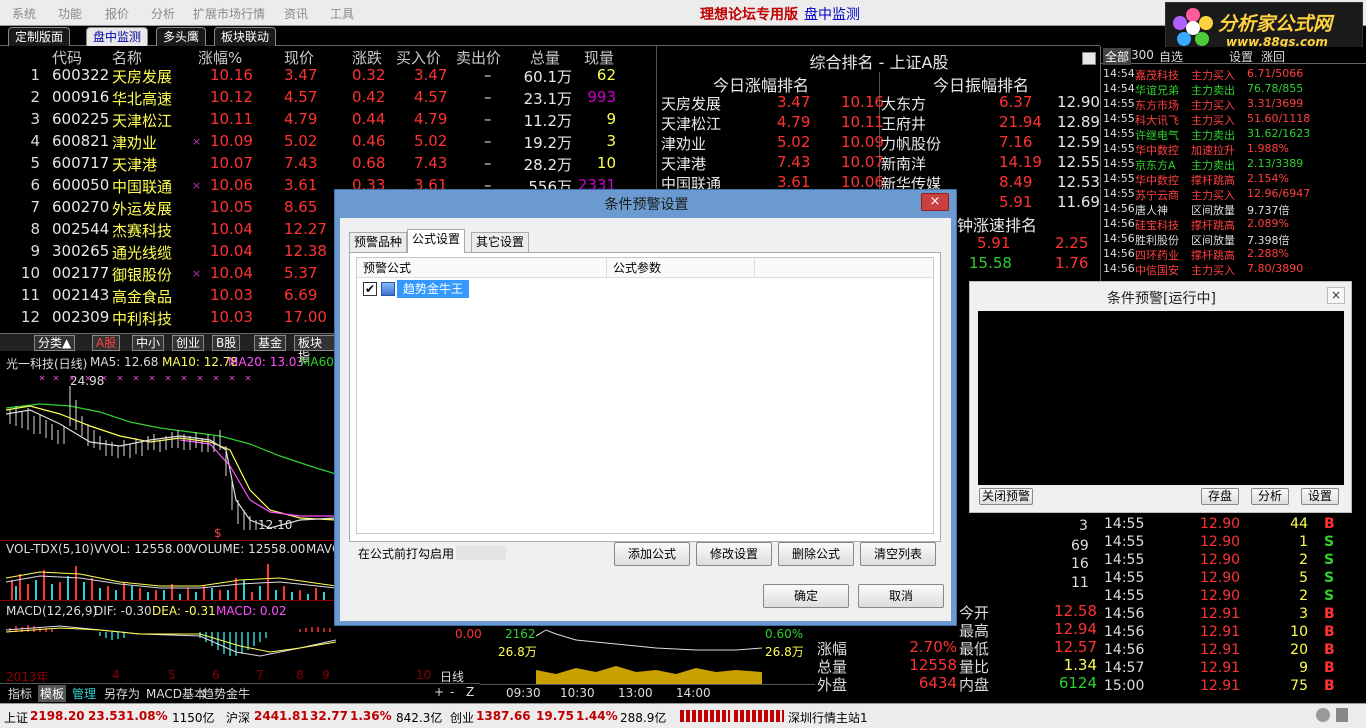 This screenshot has width=1366, height=728. Describe the element at coordinates (181, 36) in the screenshot. I see `tab-bull-eagle: 多头鹰` at that location.